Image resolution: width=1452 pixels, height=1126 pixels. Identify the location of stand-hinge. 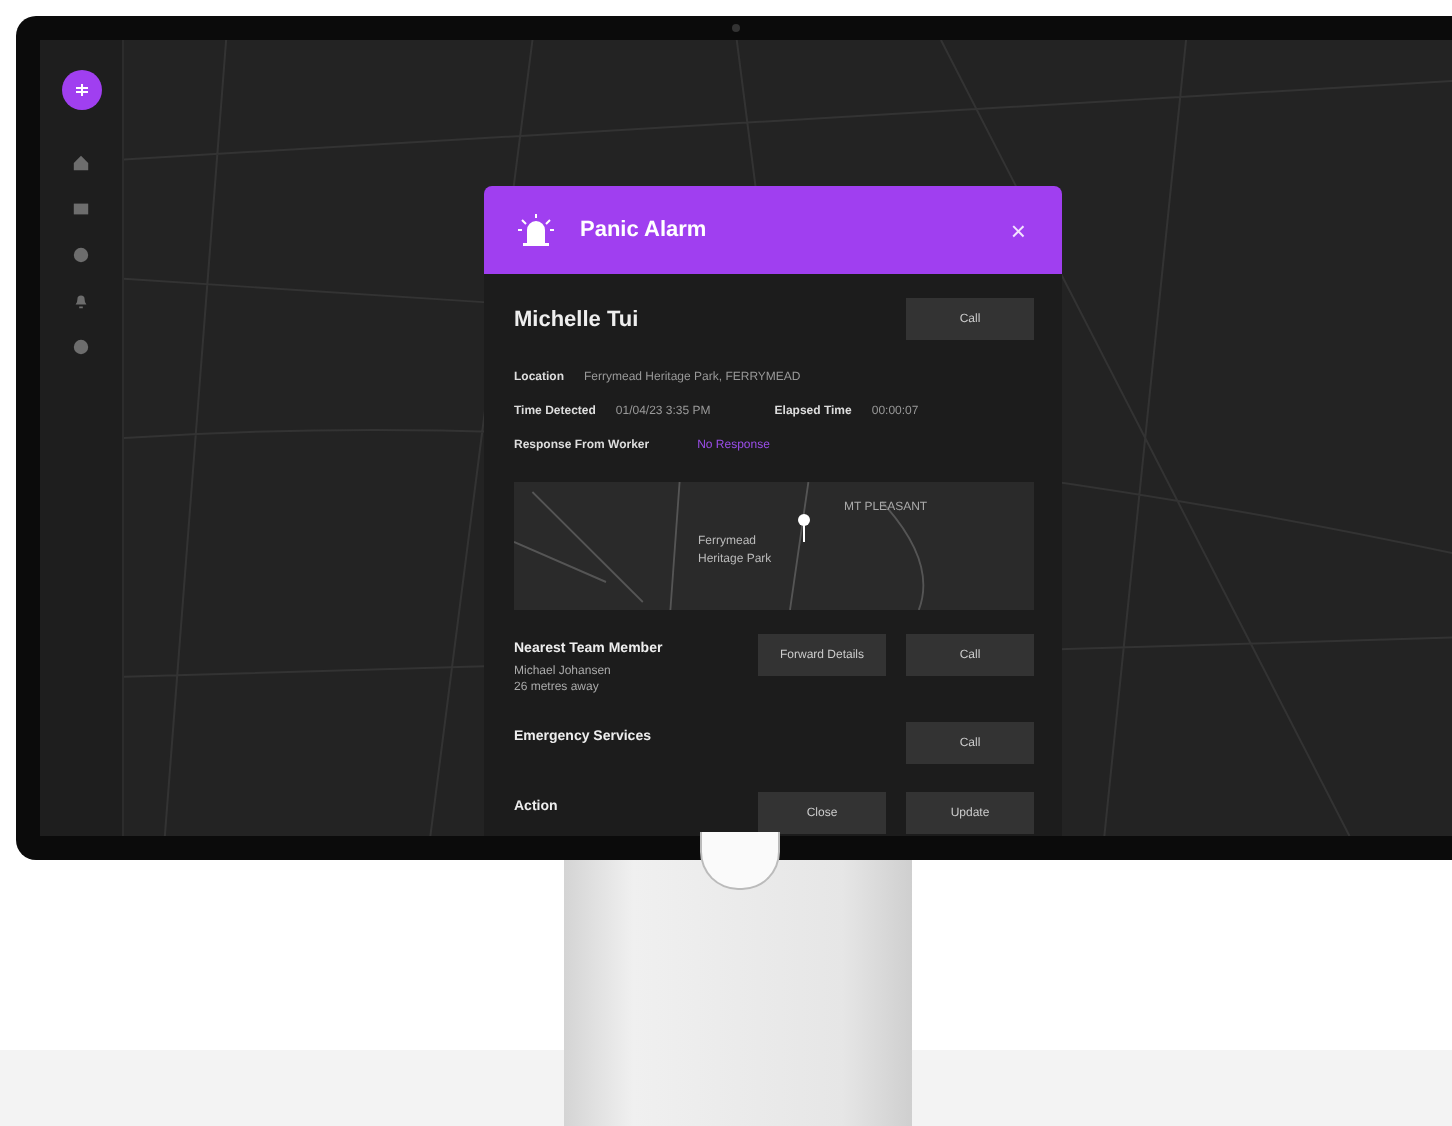
(740, 861).